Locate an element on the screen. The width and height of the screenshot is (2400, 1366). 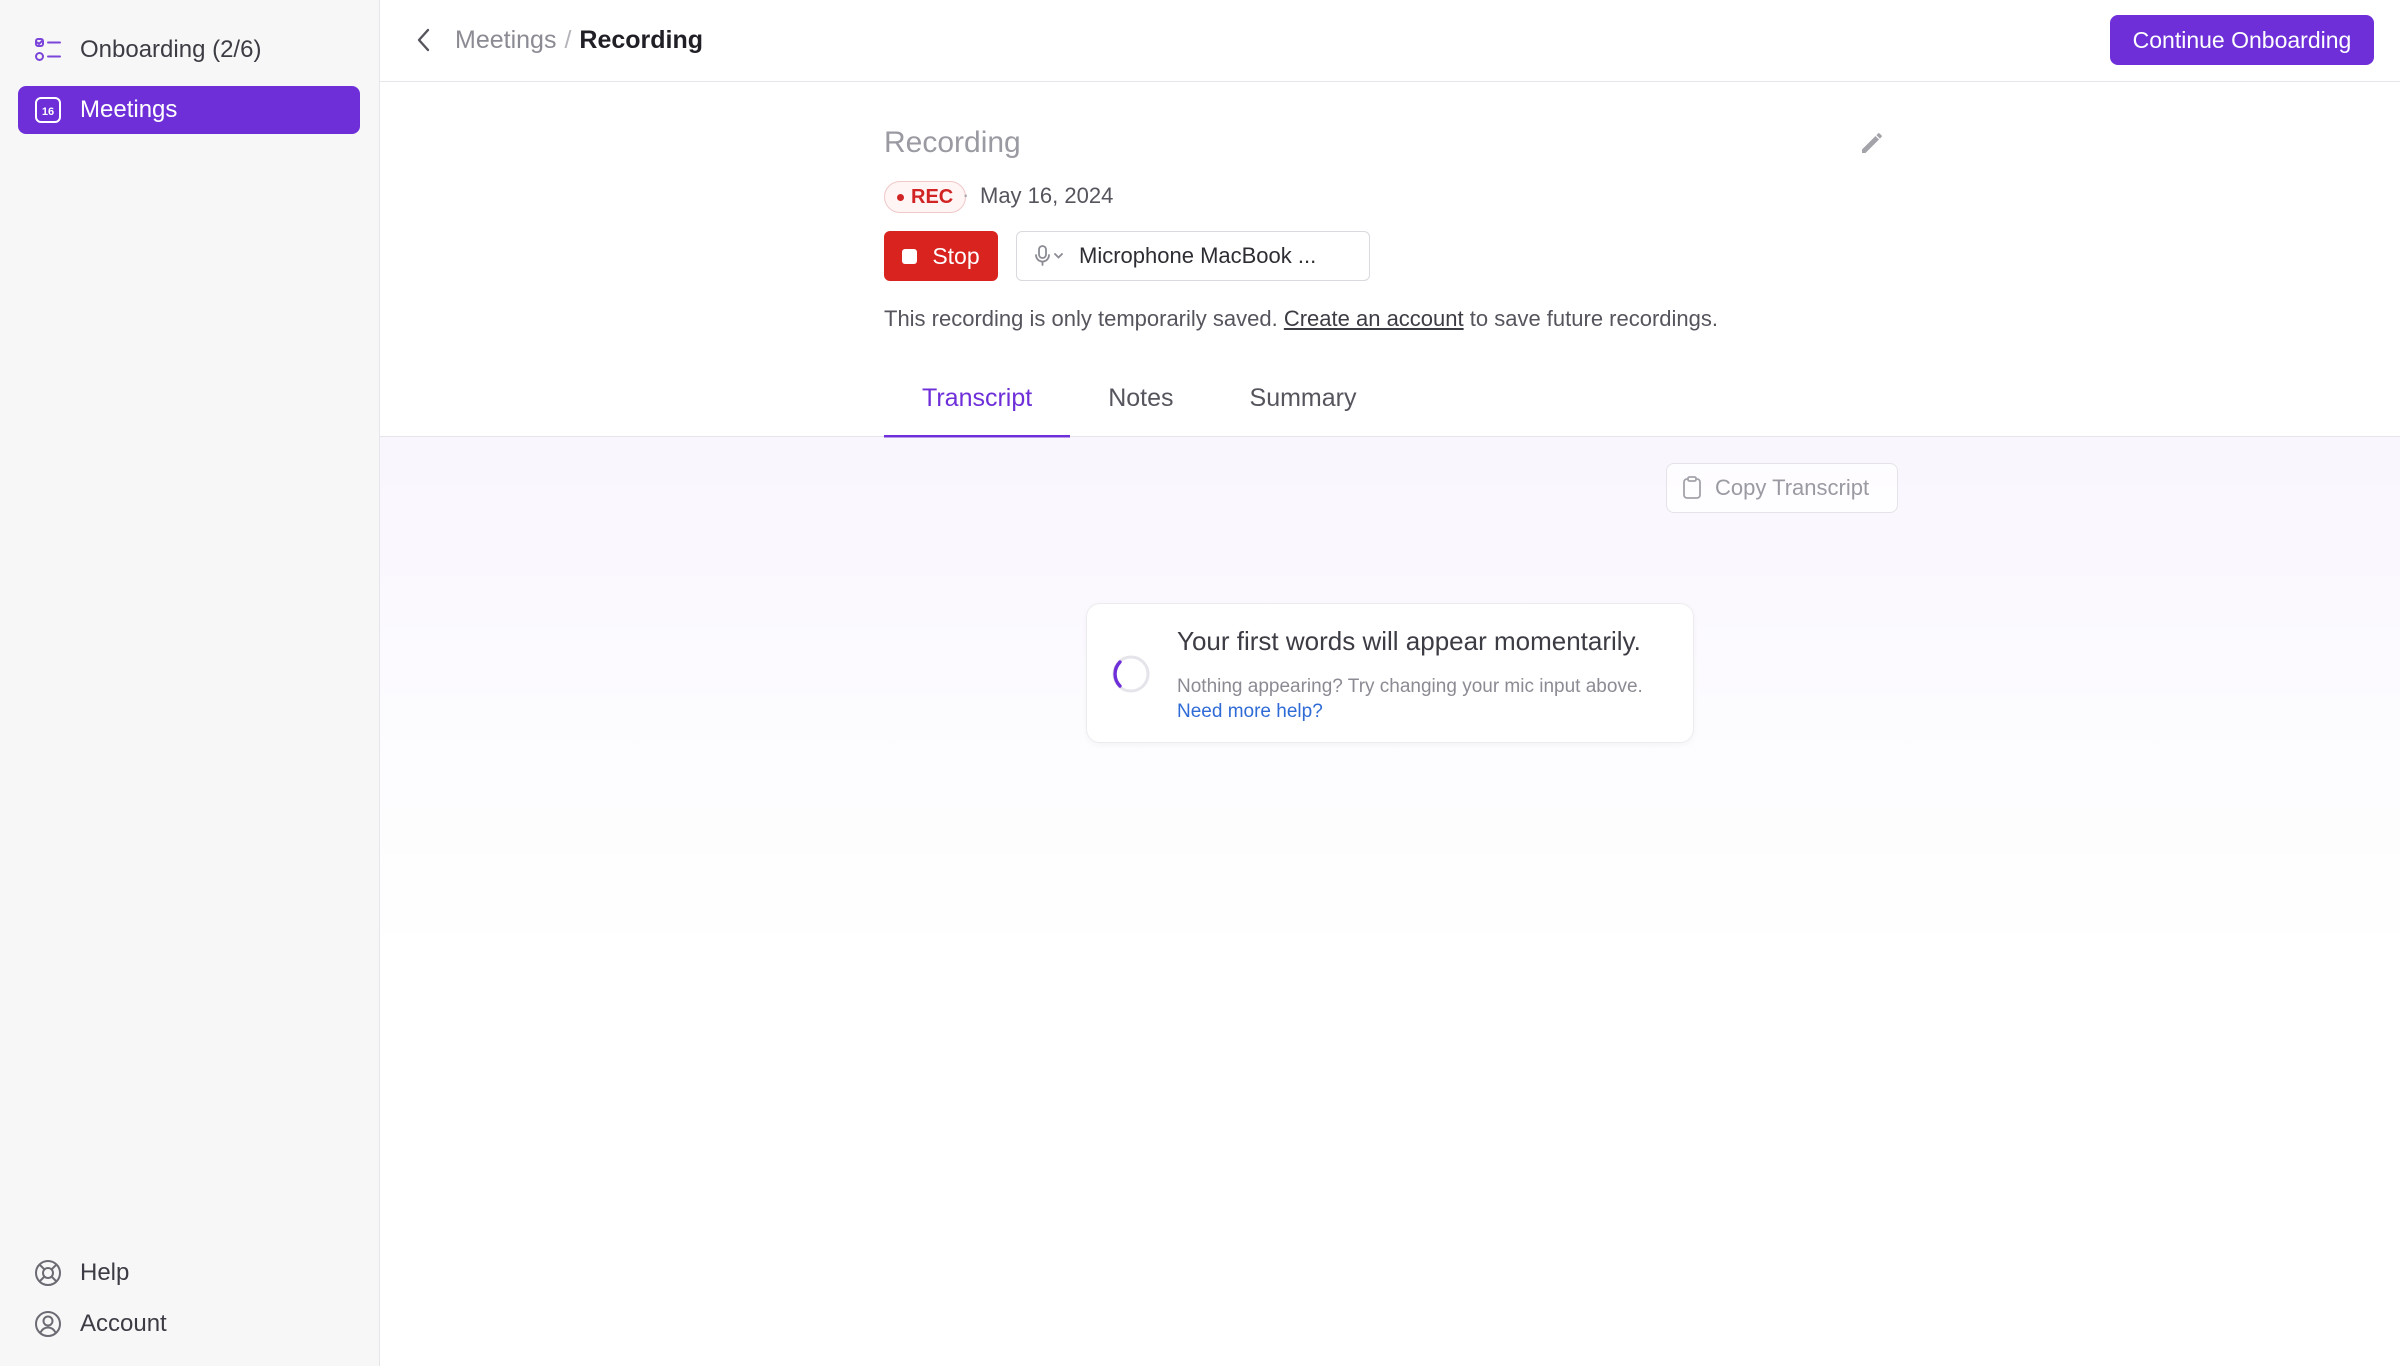
rec-status-badge: REC is located at coordinates (925, 197).